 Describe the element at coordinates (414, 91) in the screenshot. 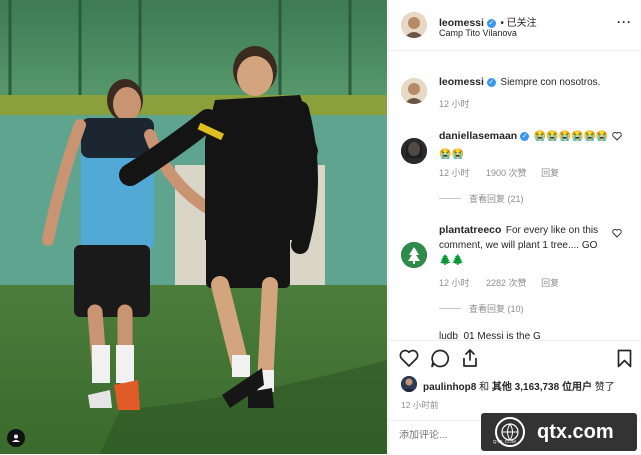

I see `caption-avatar` at that location.